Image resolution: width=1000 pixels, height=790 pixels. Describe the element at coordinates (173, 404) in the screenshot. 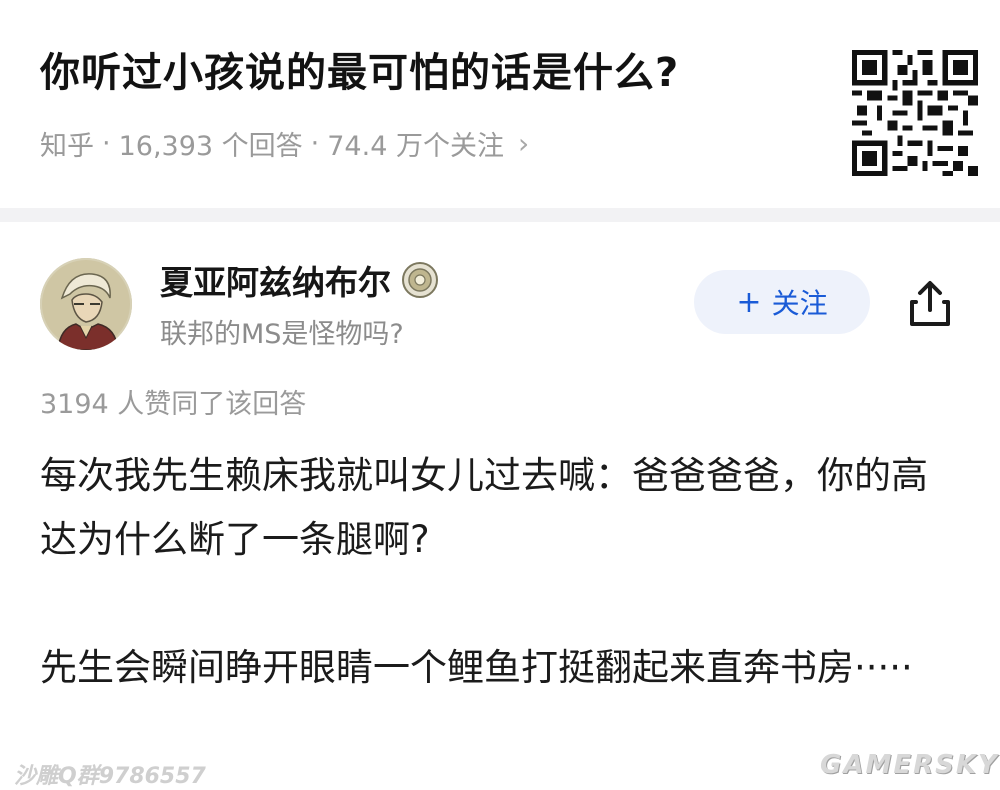

I see `vote-count: 3194 人赞同了该回答` at that location.